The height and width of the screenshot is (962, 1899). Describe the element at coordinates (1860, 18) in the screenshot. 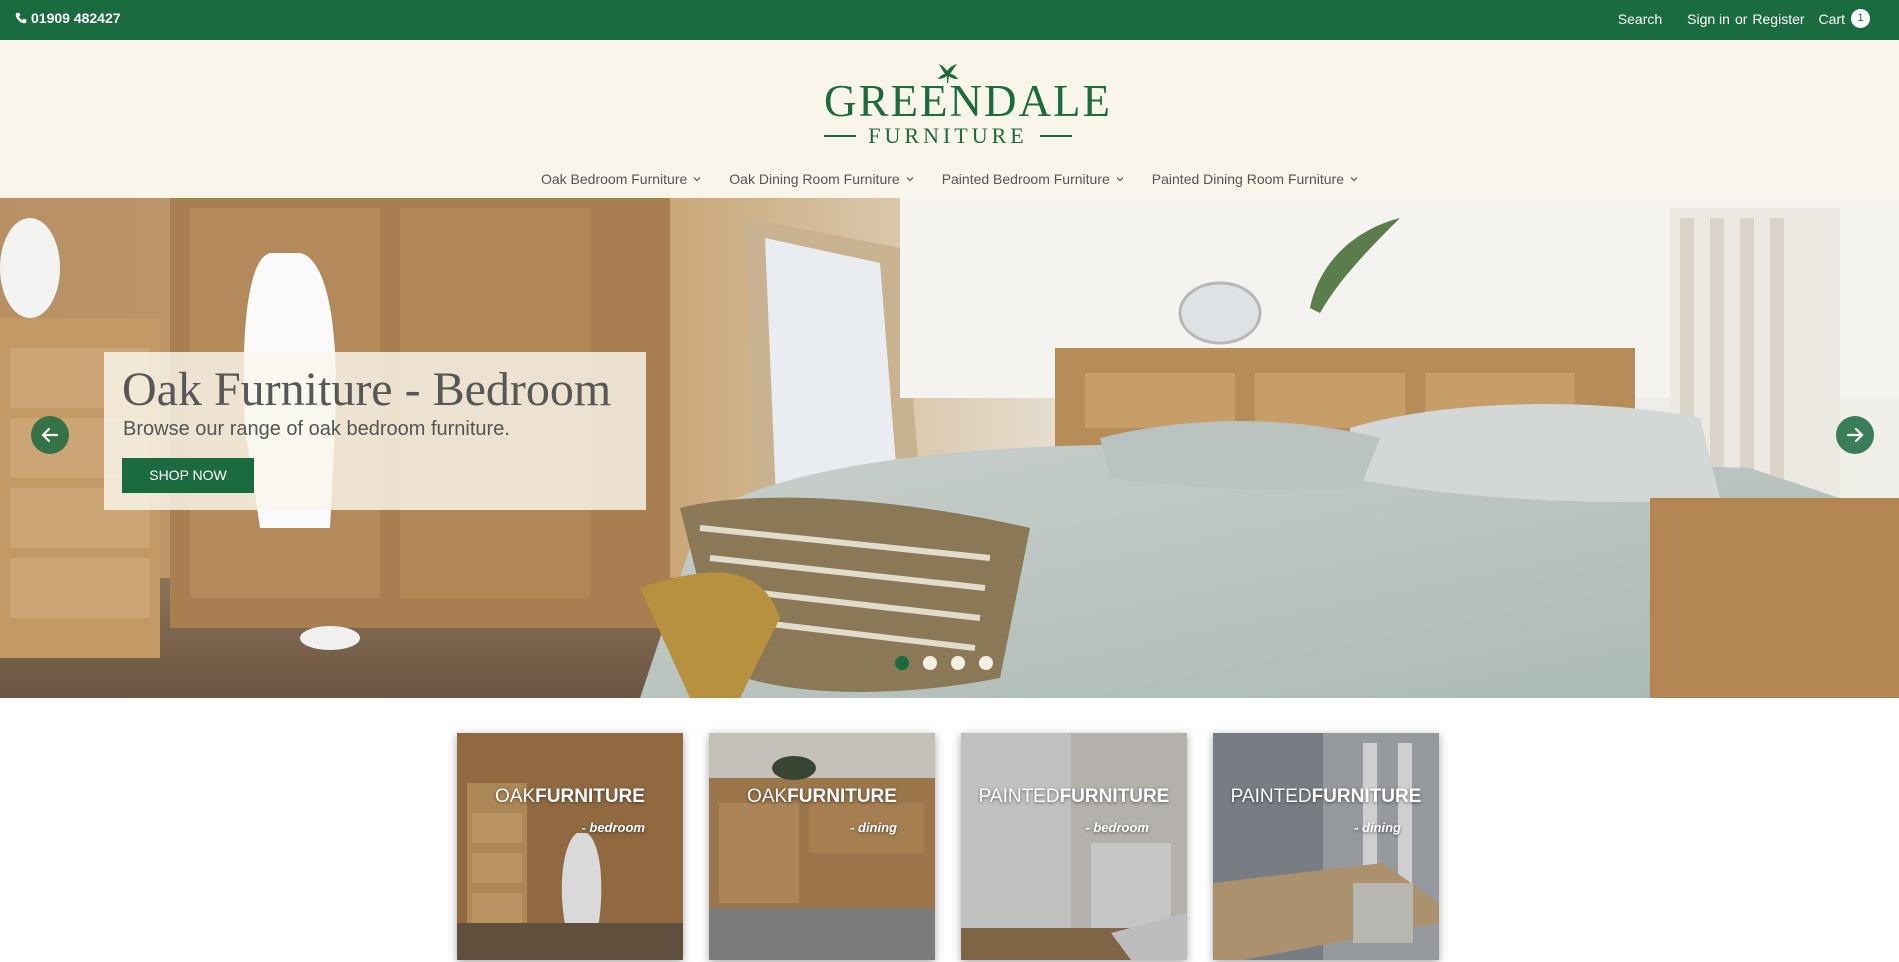

I see `cart-count-badge: 1` at that location.